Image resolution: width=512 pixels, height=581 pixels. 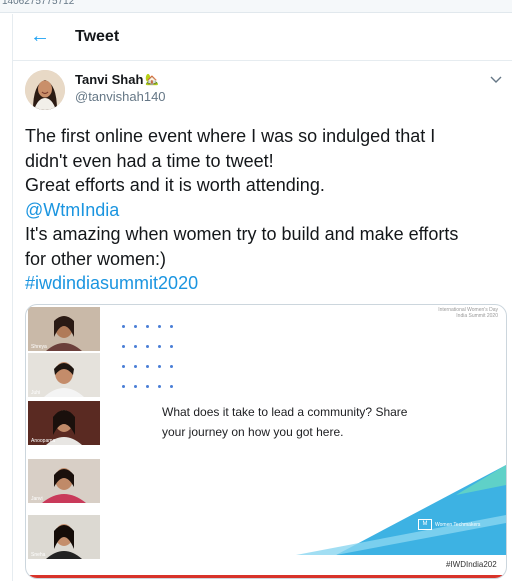 What do you see at coordinates (471, 564) in the screenshot?
I see `slide-hashtag: #IWDIndia202` at bounding box center [471, 564].